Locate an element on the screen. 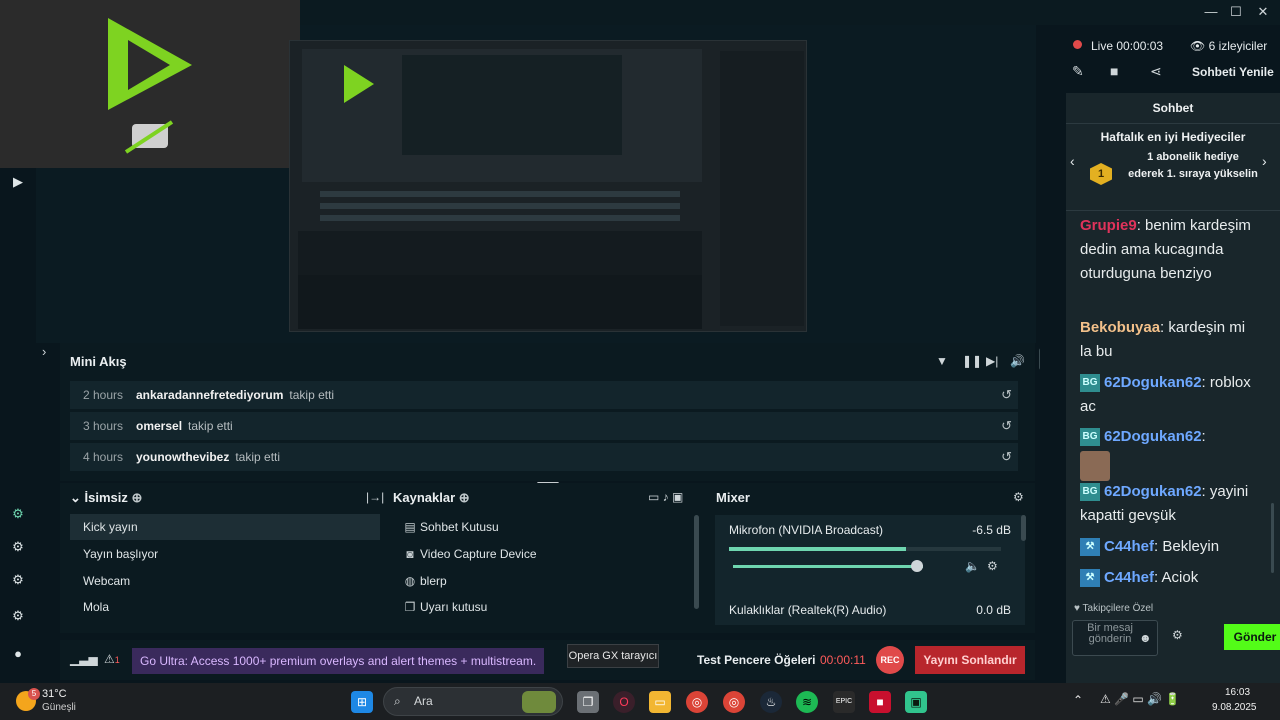 The height and width of the screenshot is (720, 1280). feed-time: 3 hours is located at coordinates (103, 426).